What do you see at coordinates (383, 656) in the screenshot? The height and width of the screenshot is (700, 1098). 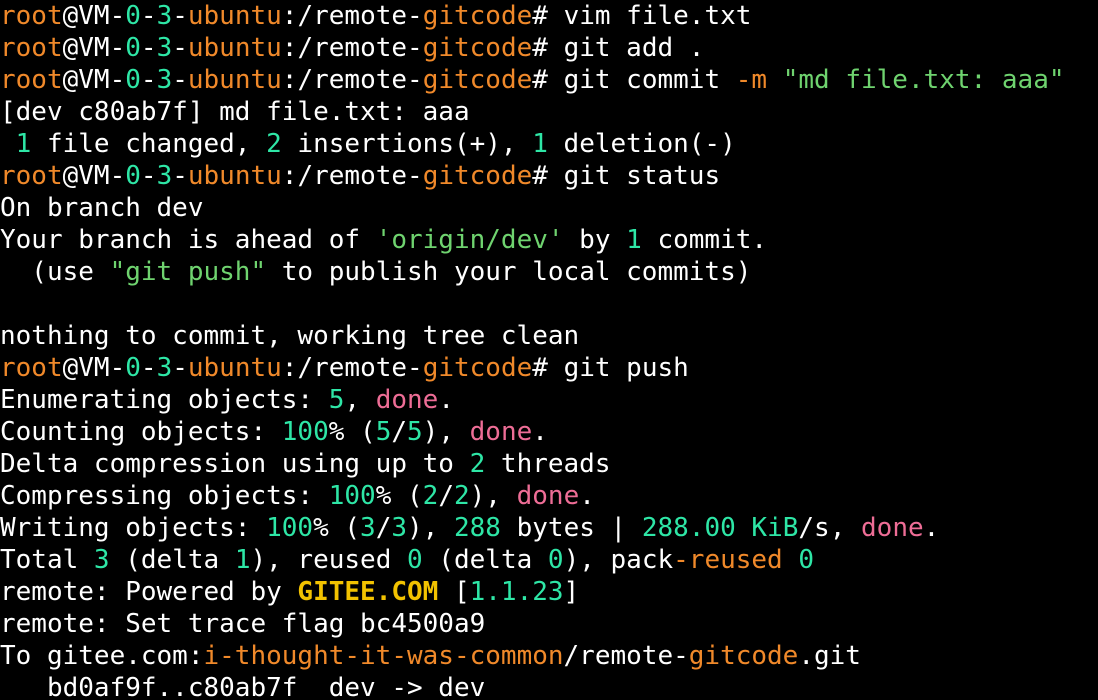 I see `terminal-text-segment: i-thought-it-was-common` at bounding box center [383, 656].